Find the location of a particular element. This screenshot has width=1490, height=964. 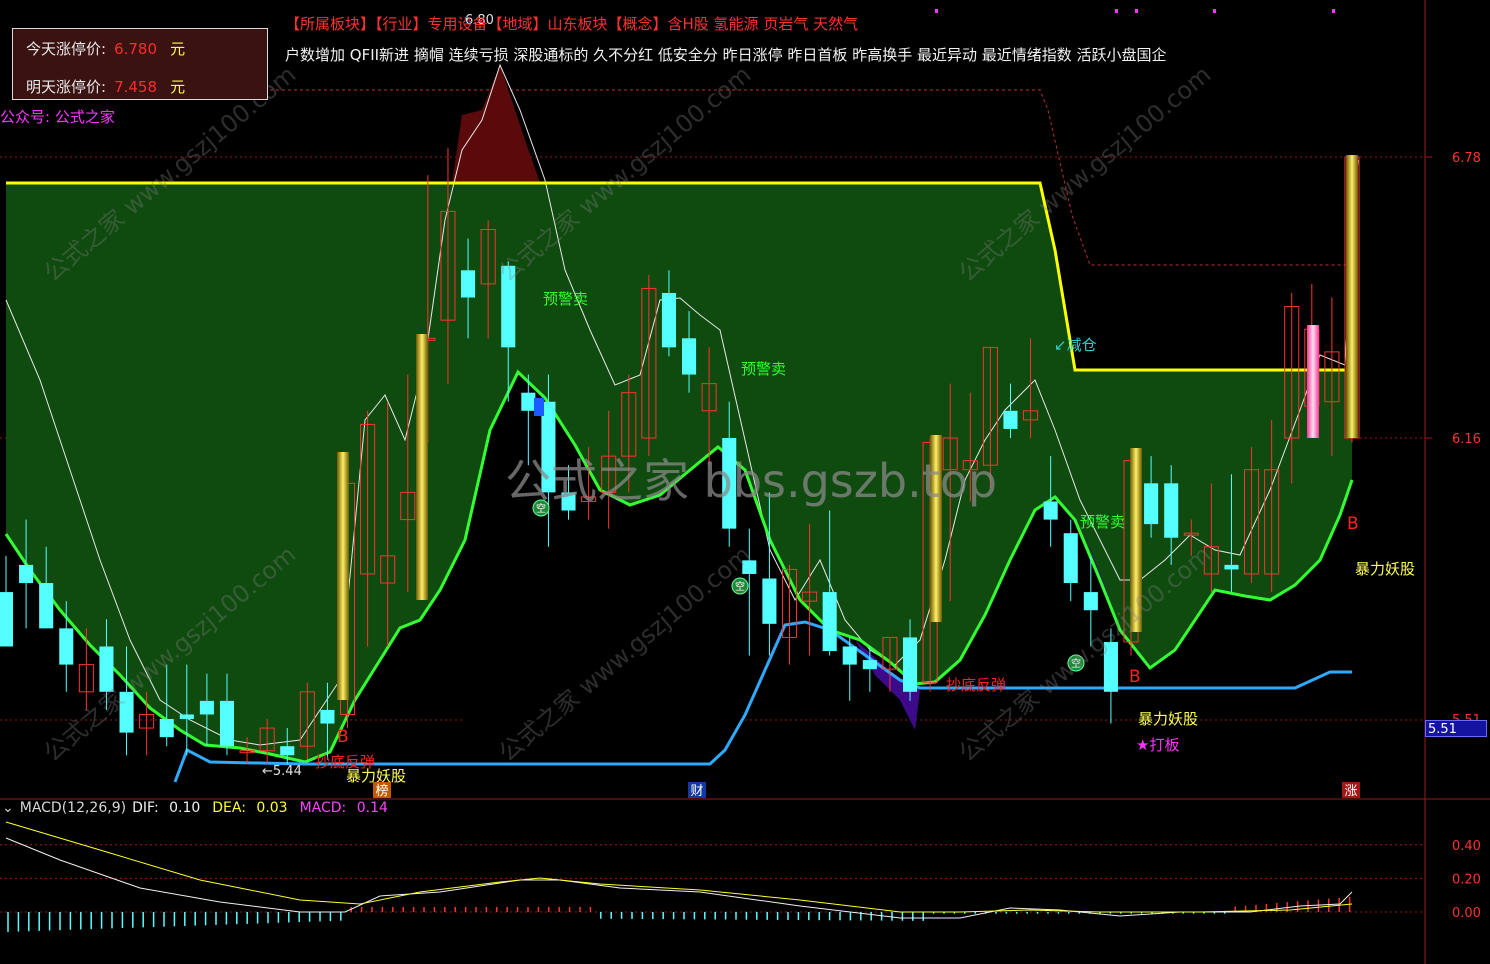

today-limit-label: 今天涨停价: is located at coordinates (66, 49).